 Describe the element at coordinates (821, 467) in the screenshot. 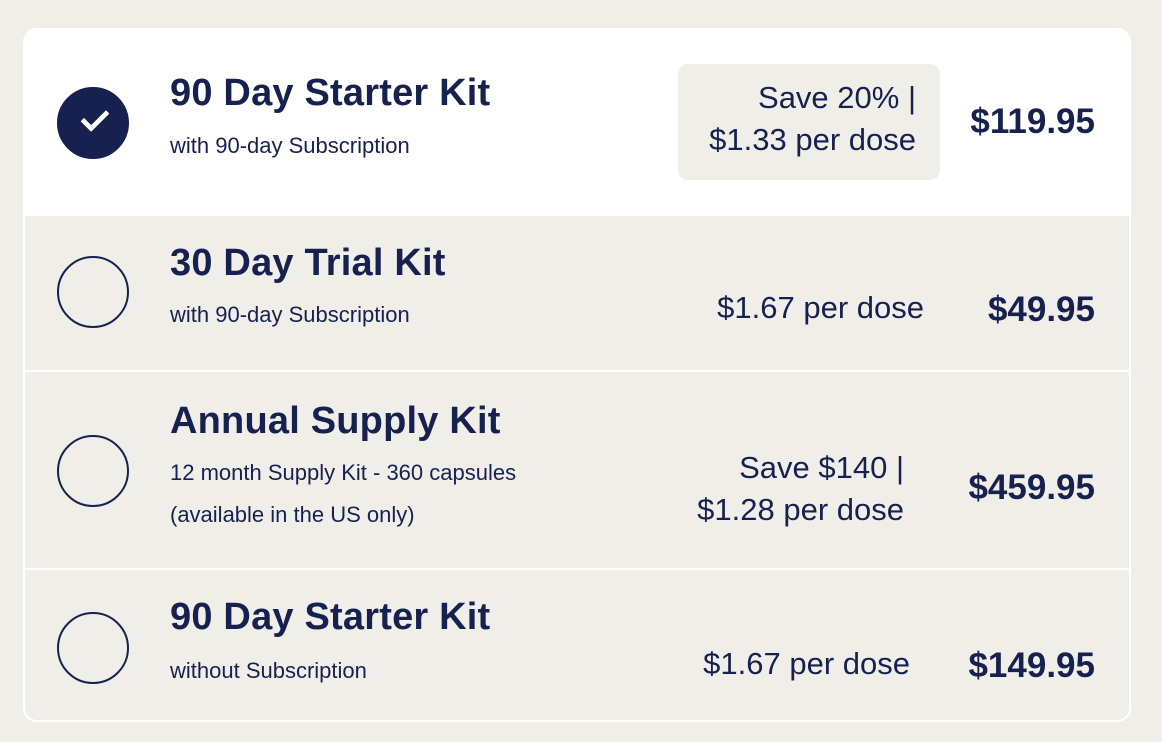

I see `savings-text: Save $140 |` at that location.